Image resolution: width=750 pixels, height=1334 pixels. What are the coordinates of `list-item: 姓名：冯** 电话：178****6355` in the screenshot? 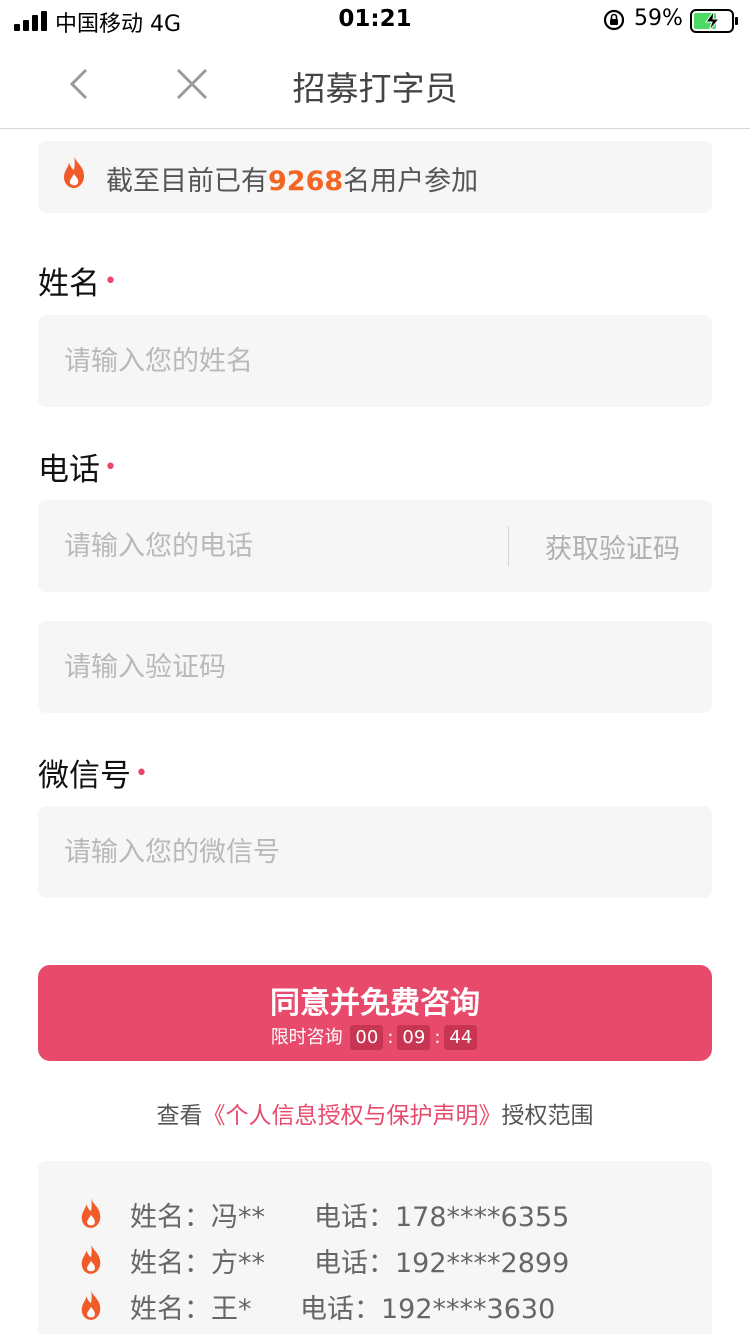 It's located at (325, 1214).